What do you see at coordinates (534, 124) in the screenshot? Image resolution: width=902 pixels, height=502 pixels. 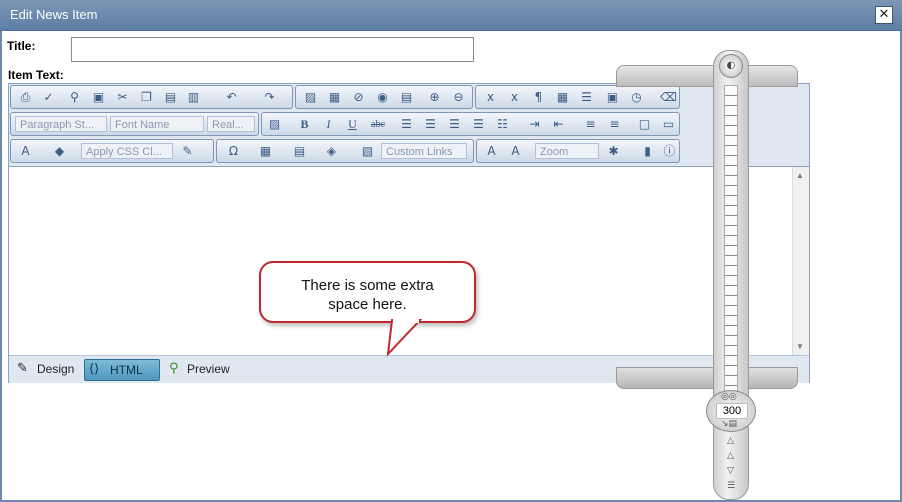 I see `indent-icon: ⇥` at bounding box center [534, 124].